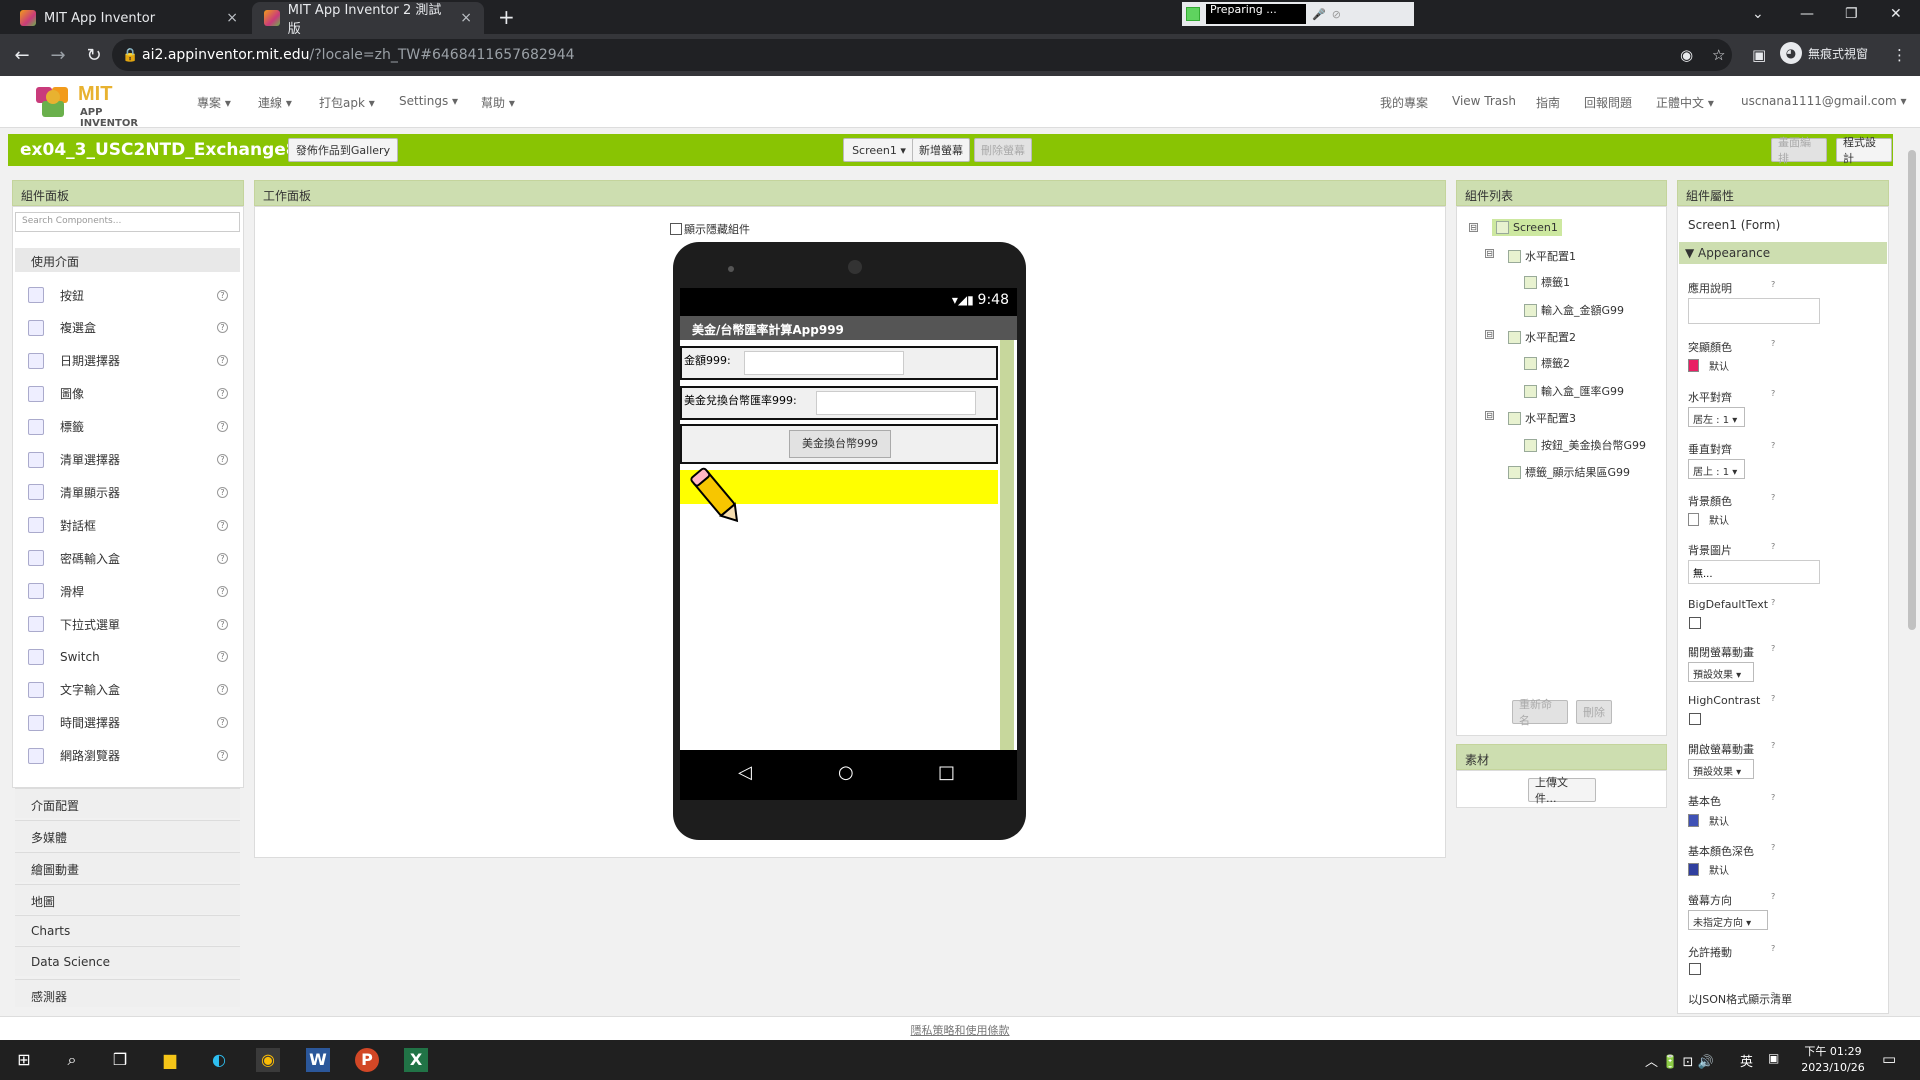  What do you see at coordinates (1540, 712) in the screenshot?
I see `rename-button: 重新命名` at bounding box center [1540, 712].